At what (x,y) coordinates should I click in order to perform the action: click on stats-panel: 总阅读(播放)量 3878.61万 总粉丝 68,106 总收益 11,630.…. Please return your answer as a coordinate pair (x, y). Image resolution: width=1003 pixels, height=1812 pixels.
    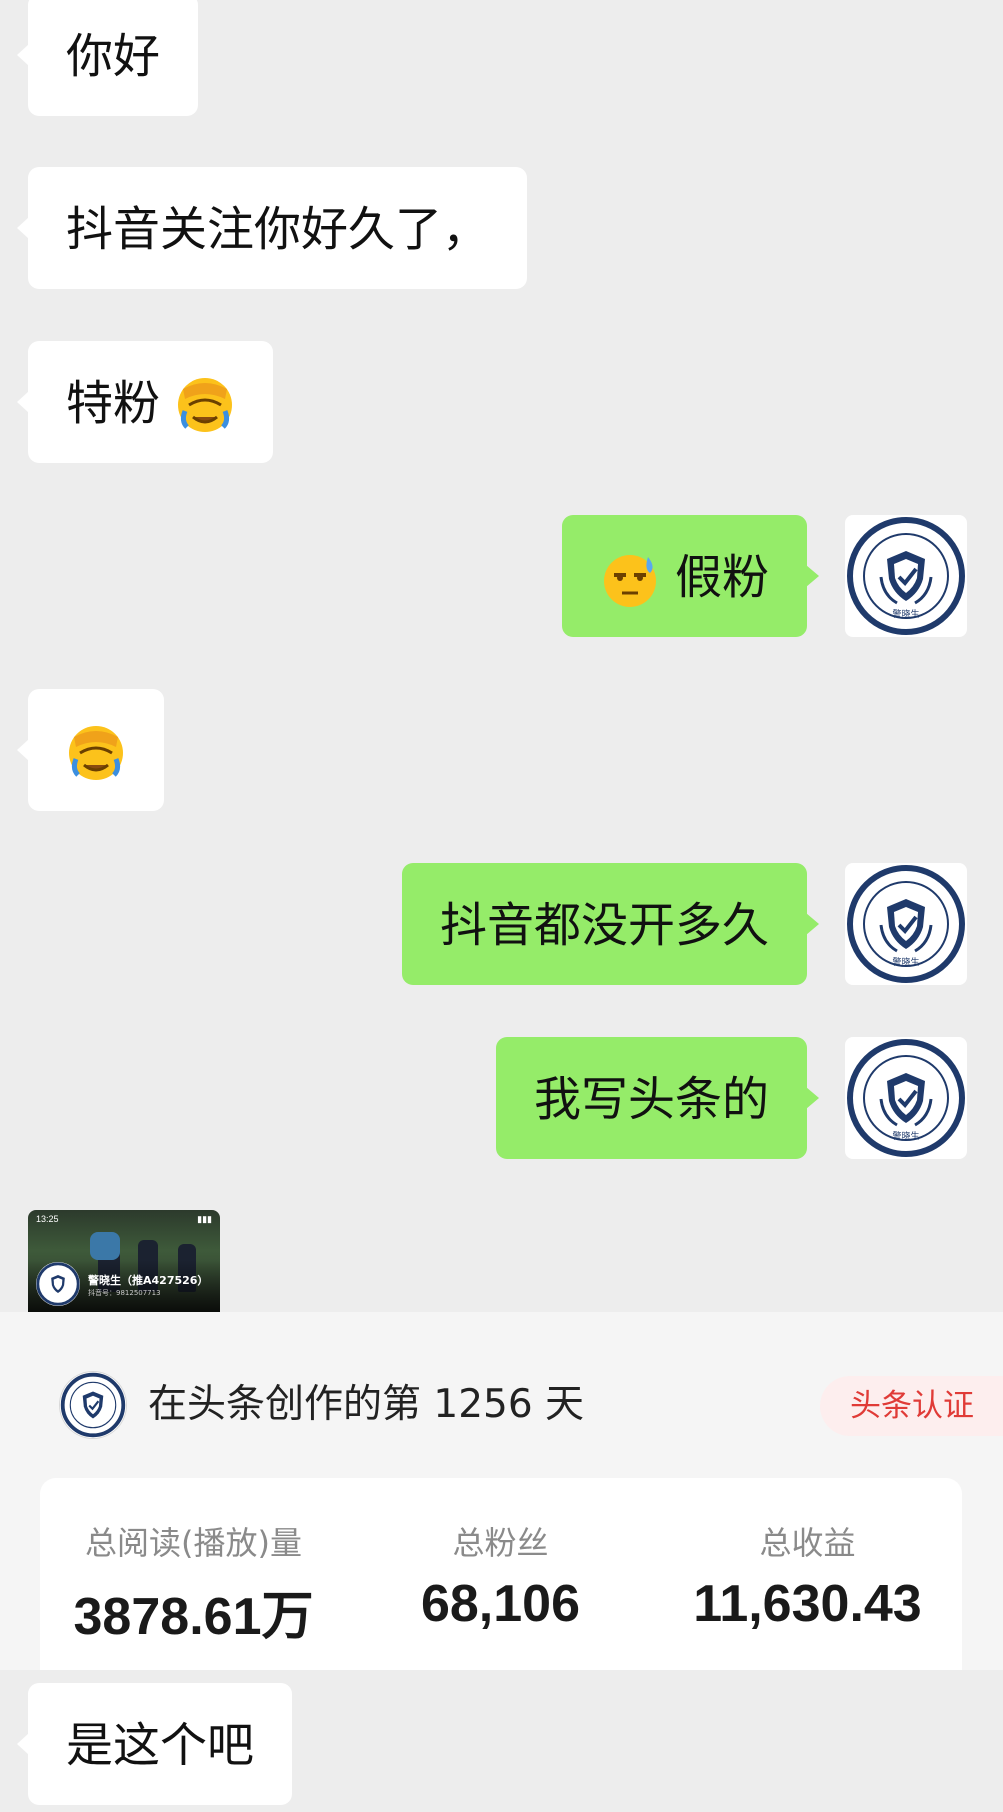
    Looking at the image, I should click on (501, 1574).